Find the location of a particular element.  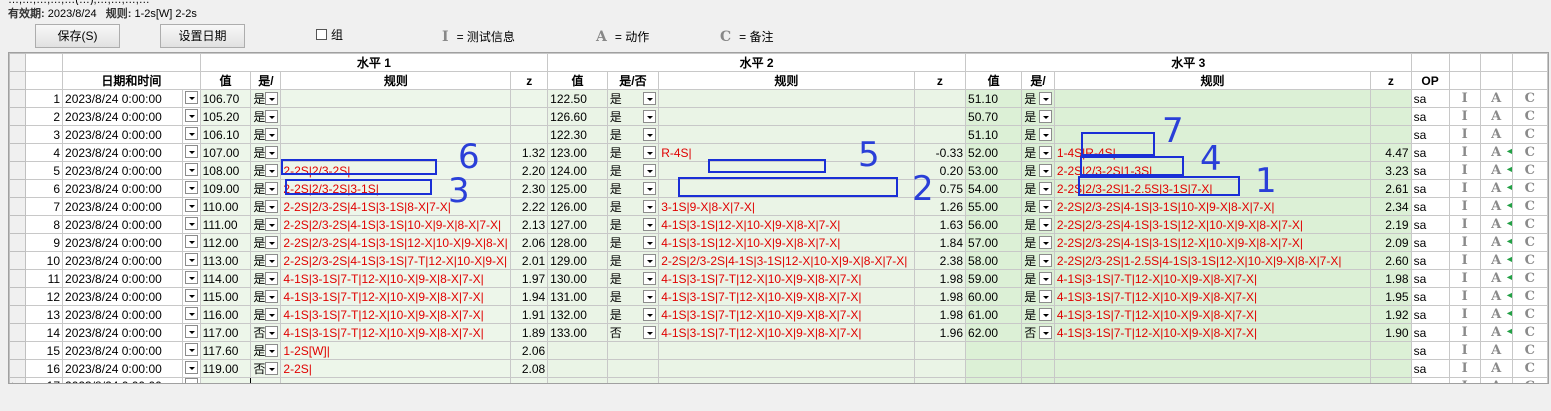

rule-cell-1: 2-2S|2/3-2S|4-1S|3-1S|8-X|7-X| is located at coordinates (396, 206).